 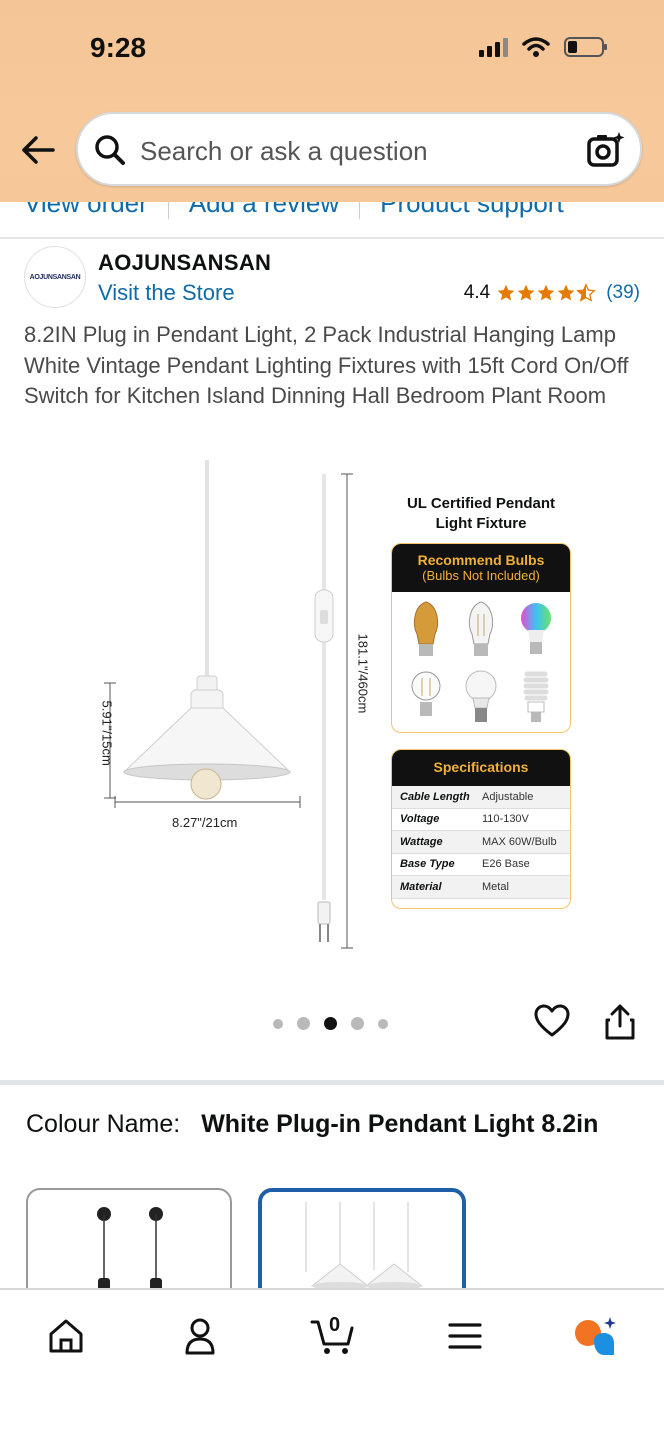 I want to click on cfl-bulb-icon, so click(x=536, y=698).